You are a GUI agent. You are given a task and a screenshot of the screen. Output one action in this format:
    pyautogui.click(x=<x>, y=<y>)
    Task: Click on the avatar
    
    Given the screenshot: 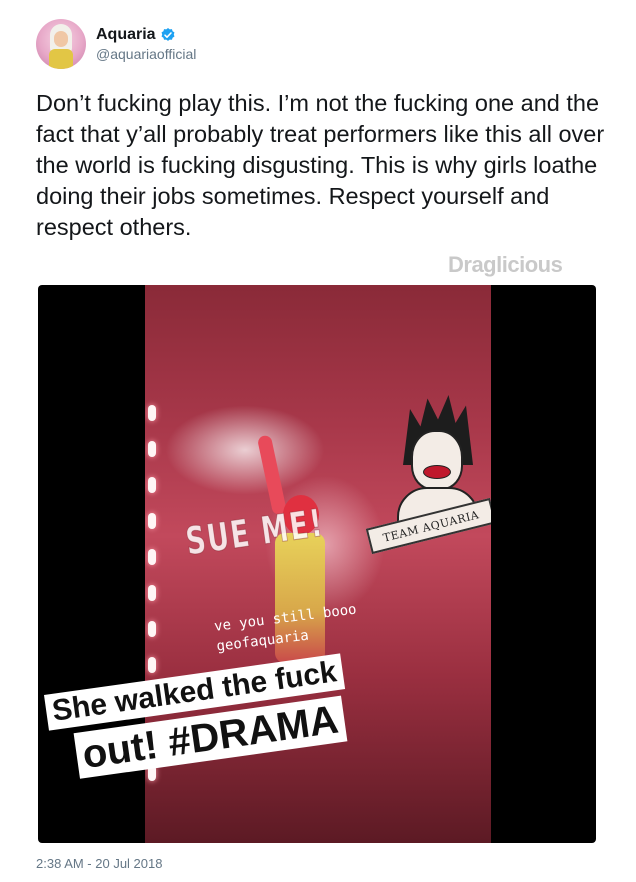 What is the action you would take?
    pyautogui.click(x=61, y=44)
    